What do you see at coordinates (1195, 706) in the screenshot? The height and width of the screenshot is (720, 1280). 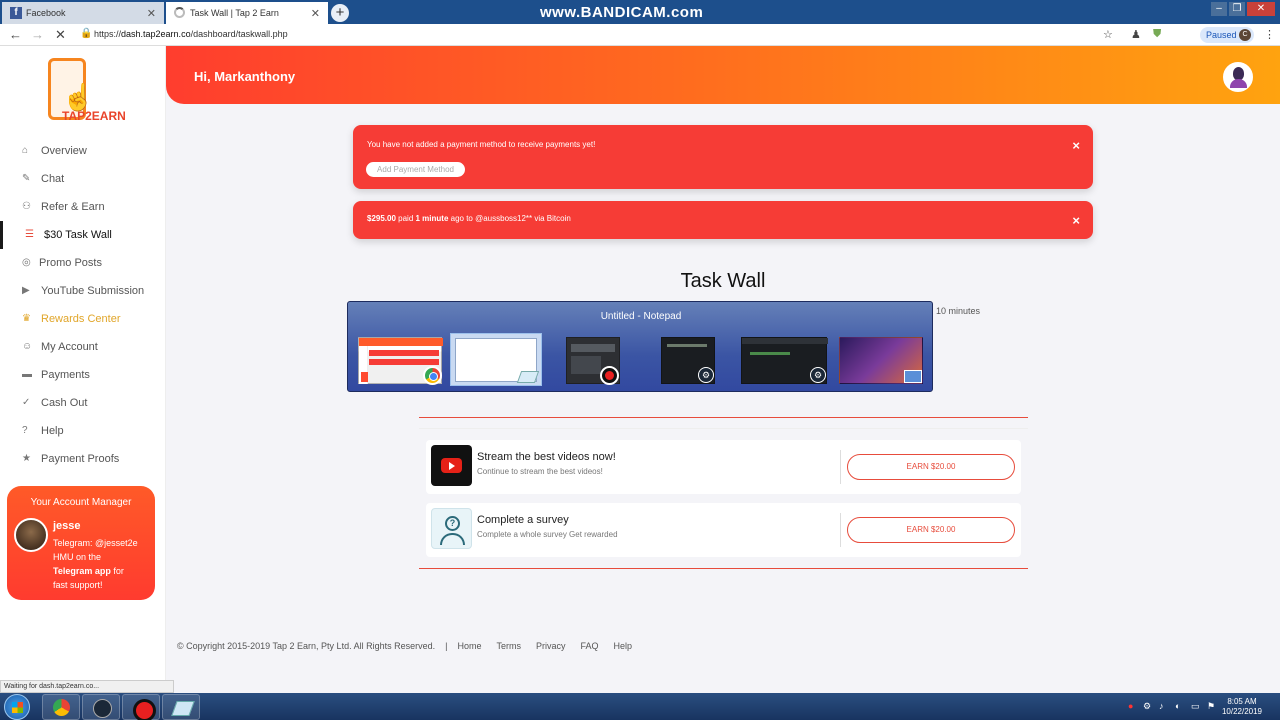 I see `tray-display-icon: ▭` at bounding box center [1195, 706].